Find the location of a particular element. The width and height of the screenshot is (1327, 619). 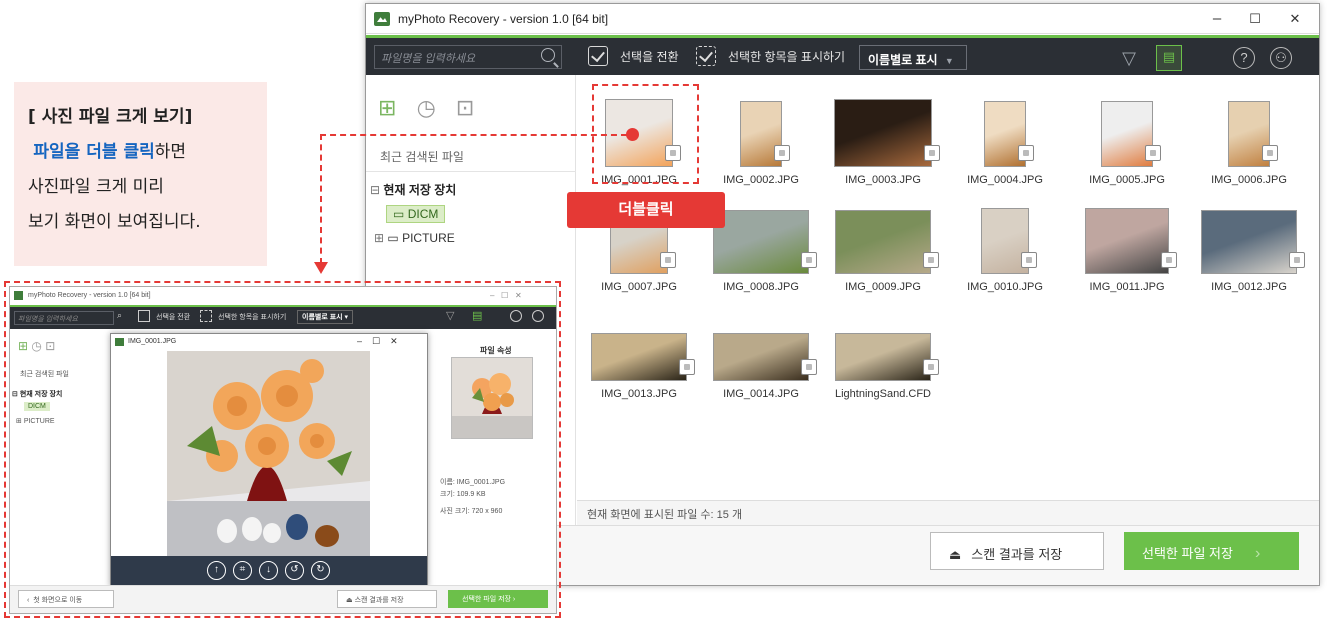

mini-props-title: 파일 속성 is located at coordinates (496, 350).